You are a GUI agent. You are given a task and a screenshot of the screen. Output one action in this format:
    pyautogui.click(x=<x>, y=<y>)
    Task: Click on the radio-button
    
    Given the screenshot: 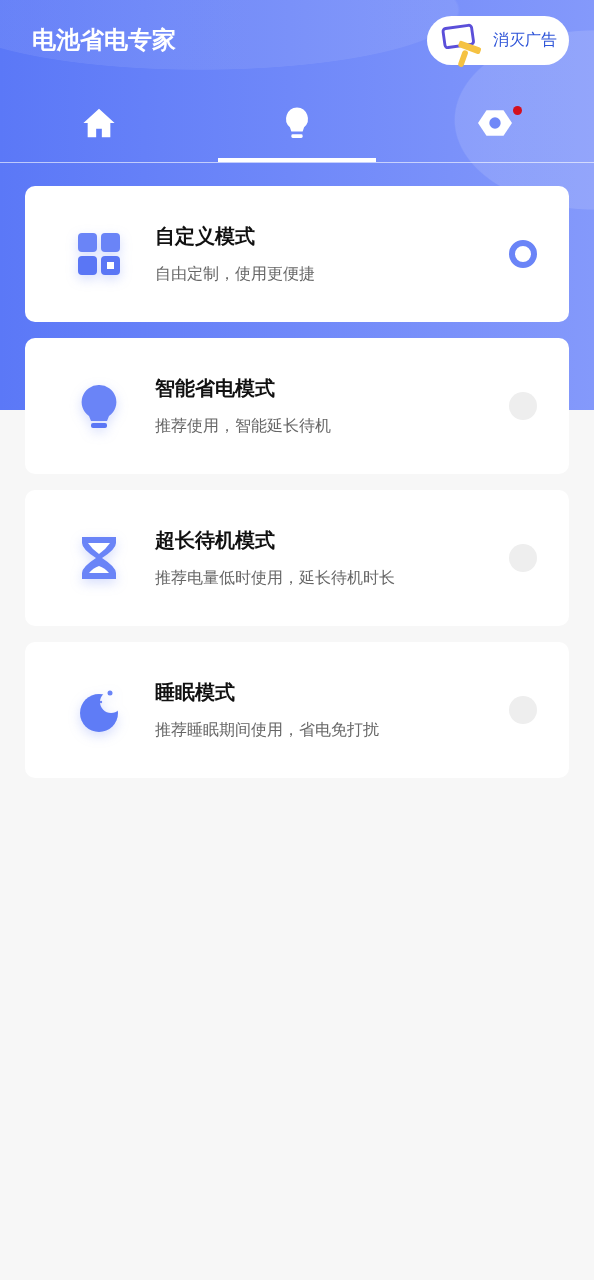 What is the action you would take?
    pyautogui.click(x=523, y=254)
    